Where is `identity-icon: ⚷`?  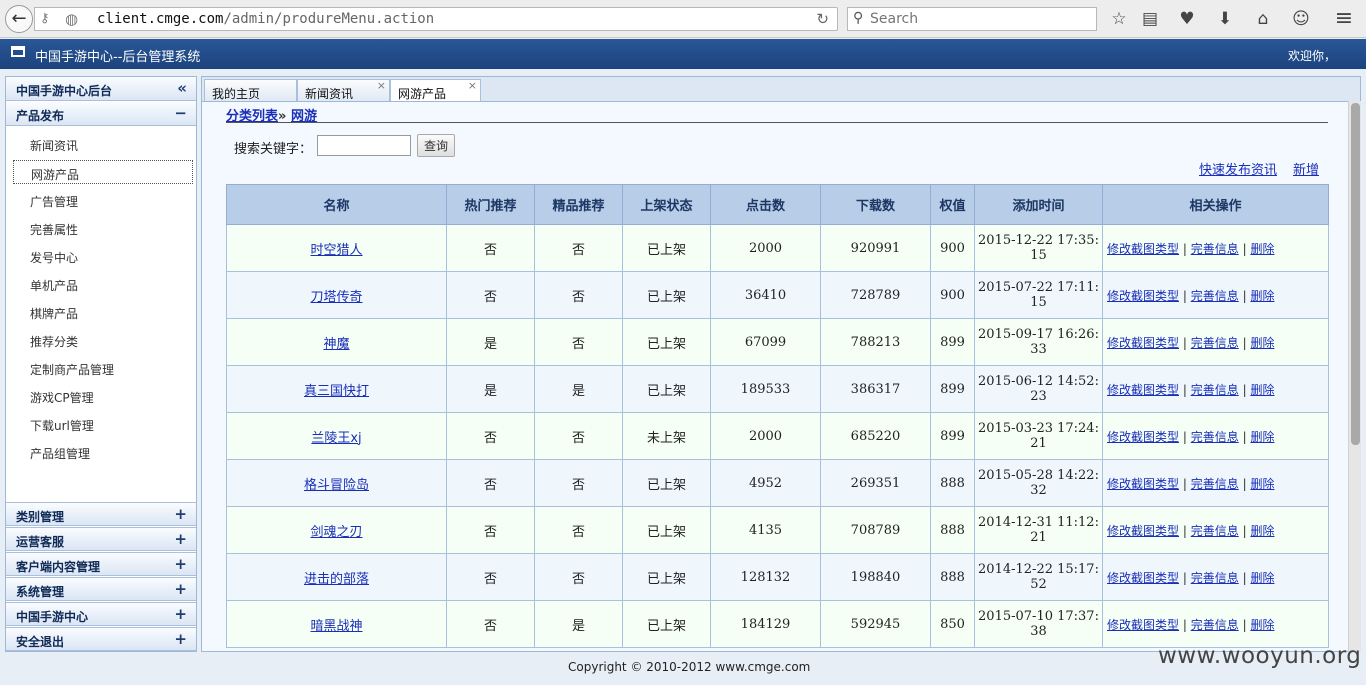 identity-icon: ⚷ is located at coordinates (45, 18).